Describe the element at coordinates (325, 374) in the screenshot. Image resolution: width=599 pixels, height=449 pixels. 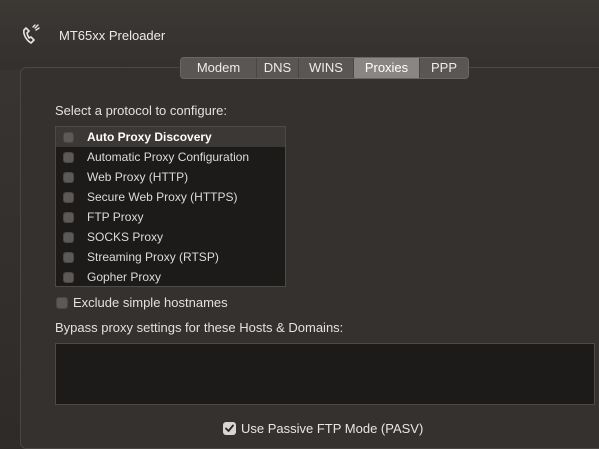
I see `bypass-hosts-field` at that location.